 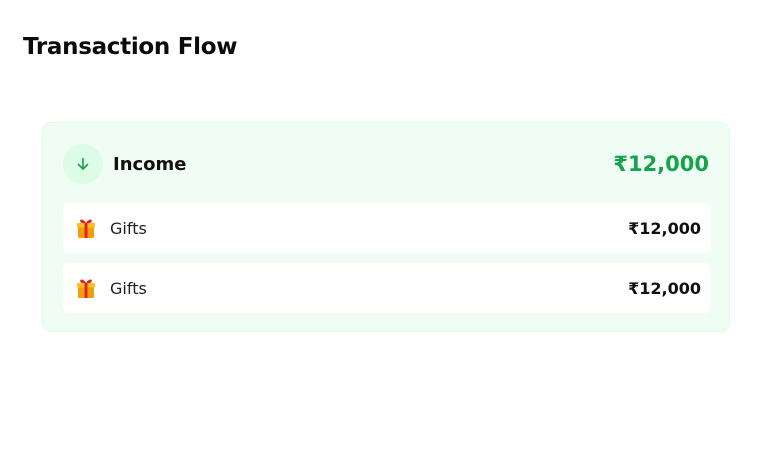 I want to click on arrow-down-icon, so click(x=83, y=164).